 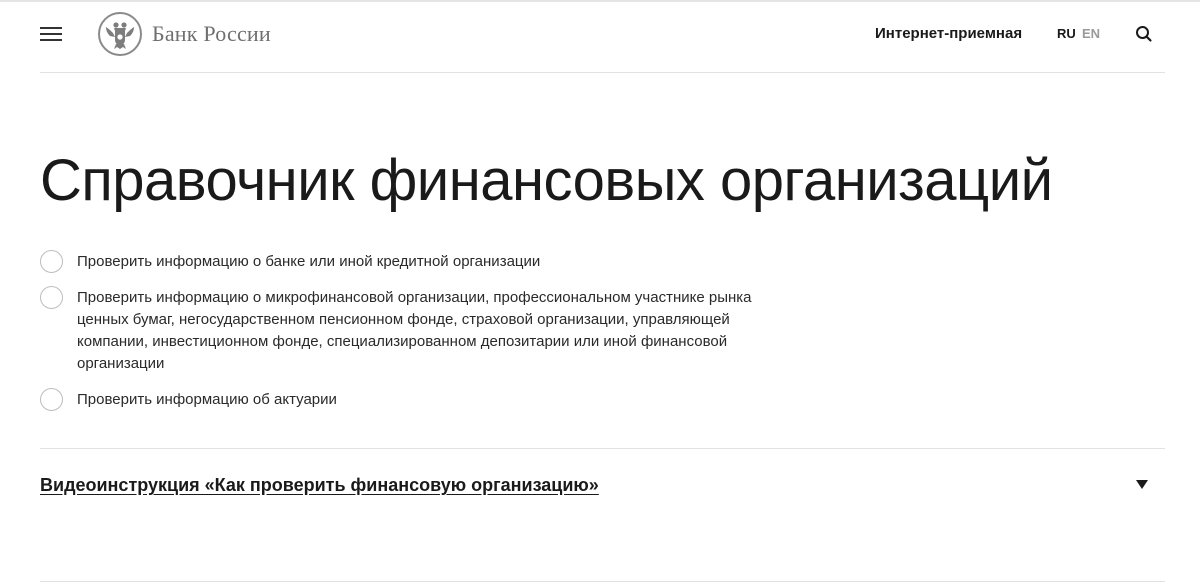 What do you see at coordinates (418, 399) in the screenshot?
I see `option-actuary: Проверить информацию об актуарии` at bounding box center [418, 399].